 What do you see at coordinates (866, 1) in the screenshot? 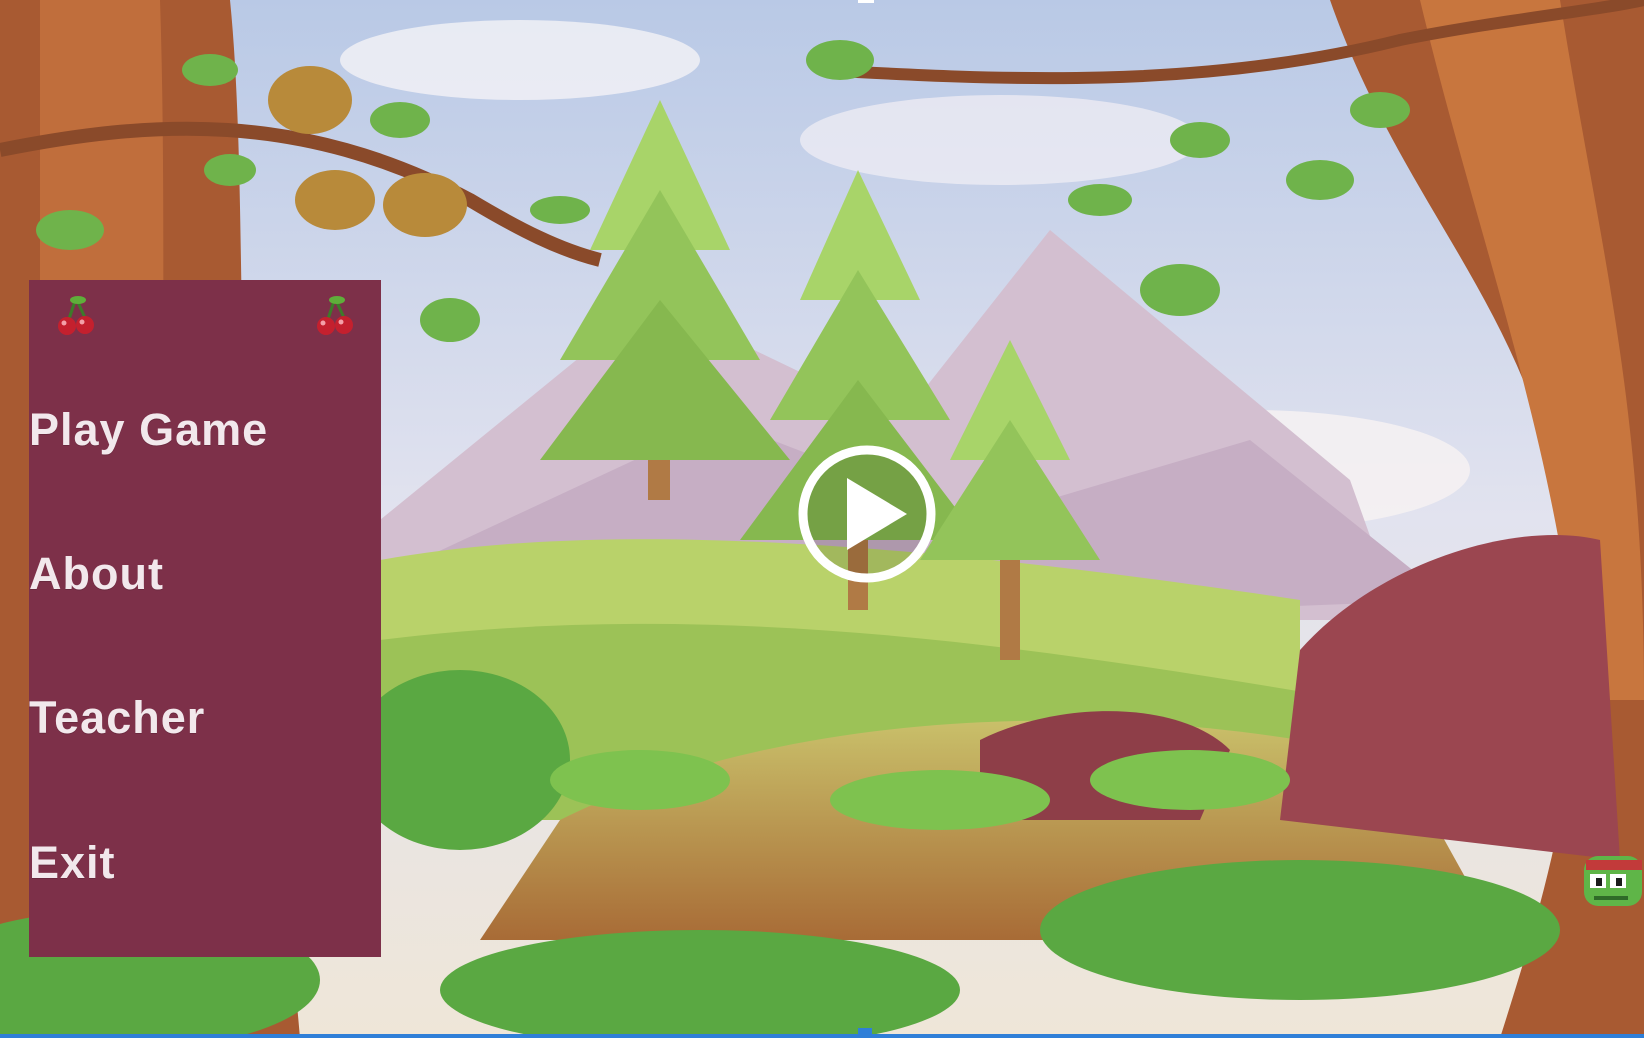
I see `top-edge-handle` at bounding box center [866, 1].